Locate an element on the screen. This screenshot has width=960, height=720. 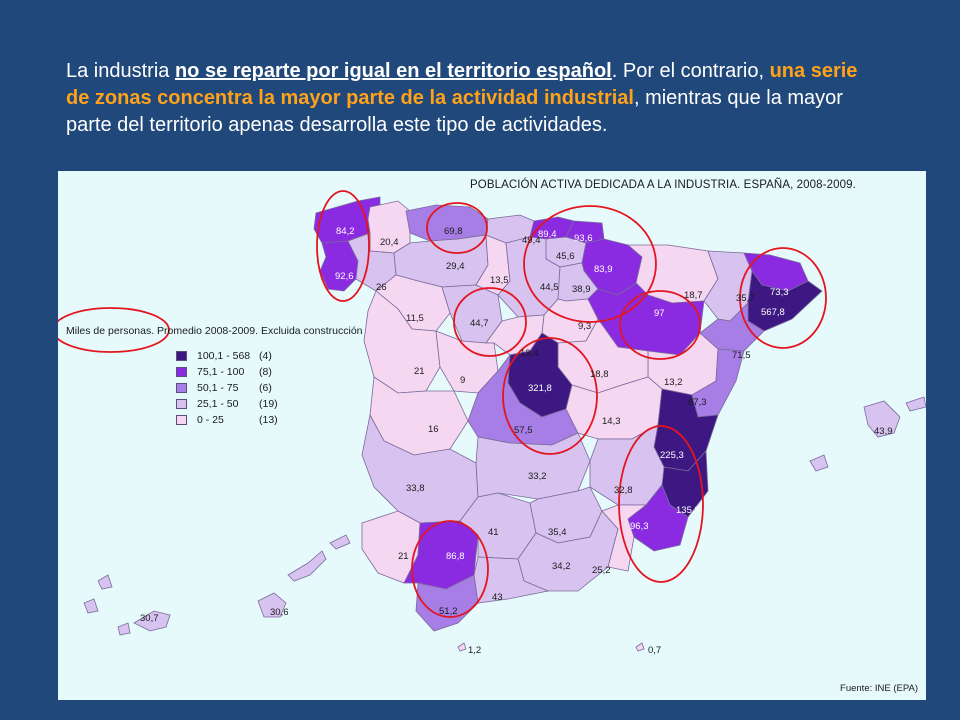
legend-count: (4) is located at coordinates (265, 356).